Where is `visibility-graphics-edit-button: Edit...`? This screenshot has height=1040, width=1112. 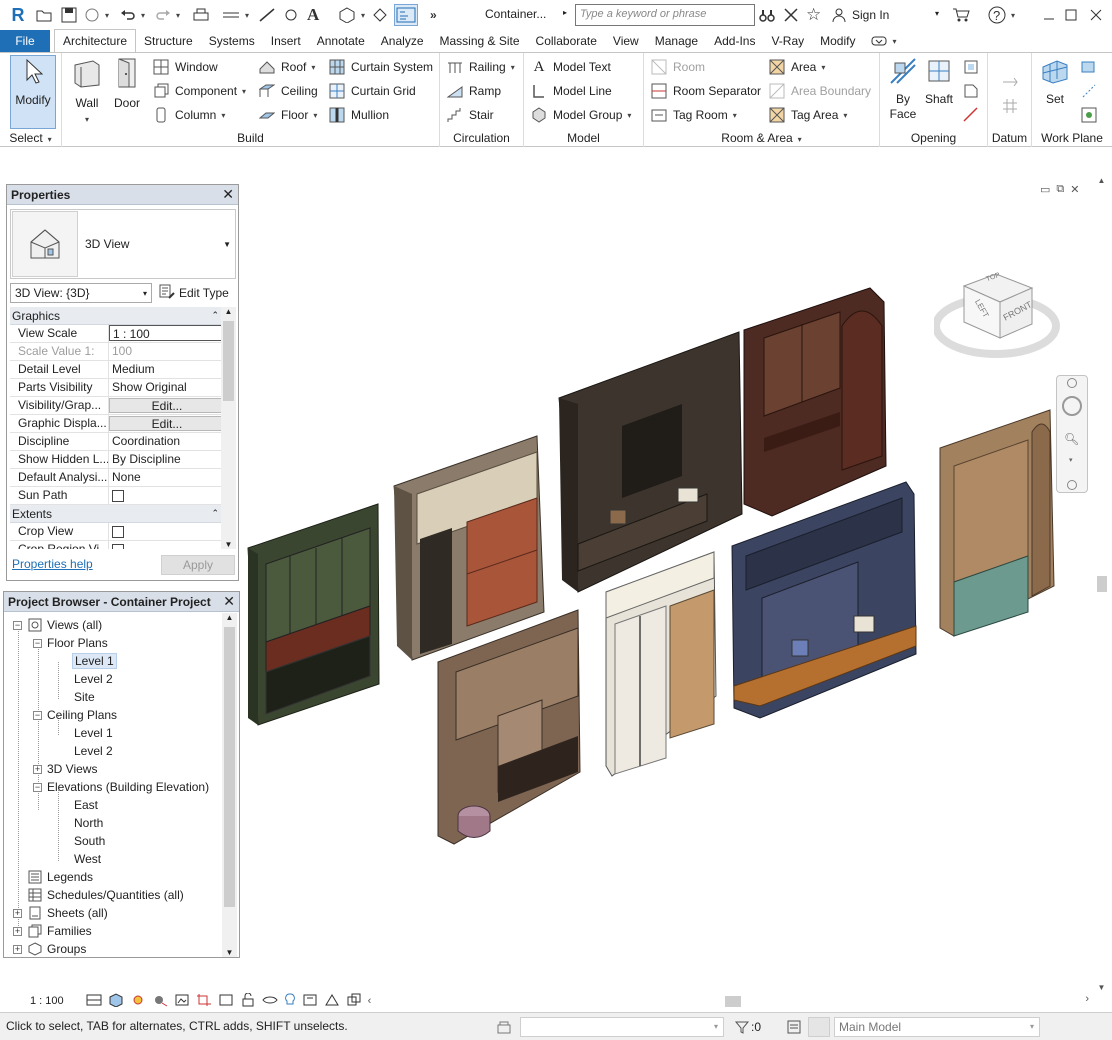 visibility-graphics-edit-button: Edit... is located at coordinates (165, 405).